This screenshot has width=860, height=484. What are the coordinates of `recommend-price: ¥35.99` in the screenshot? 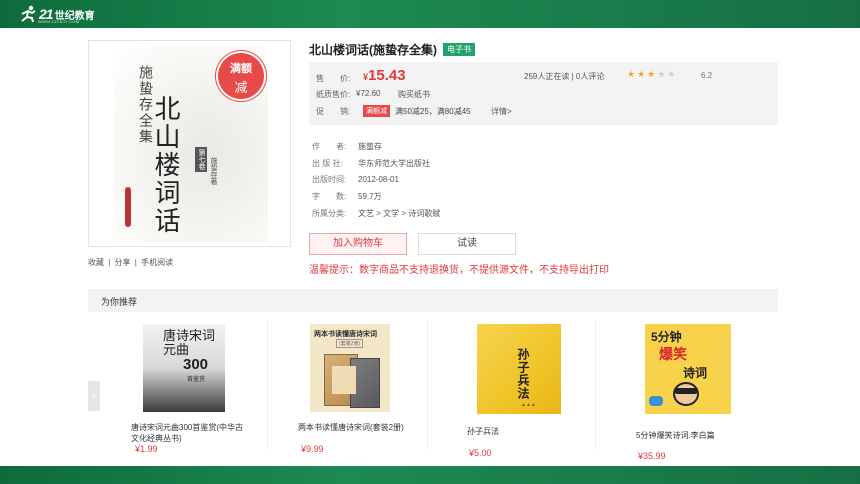 It's located at (652, 456).